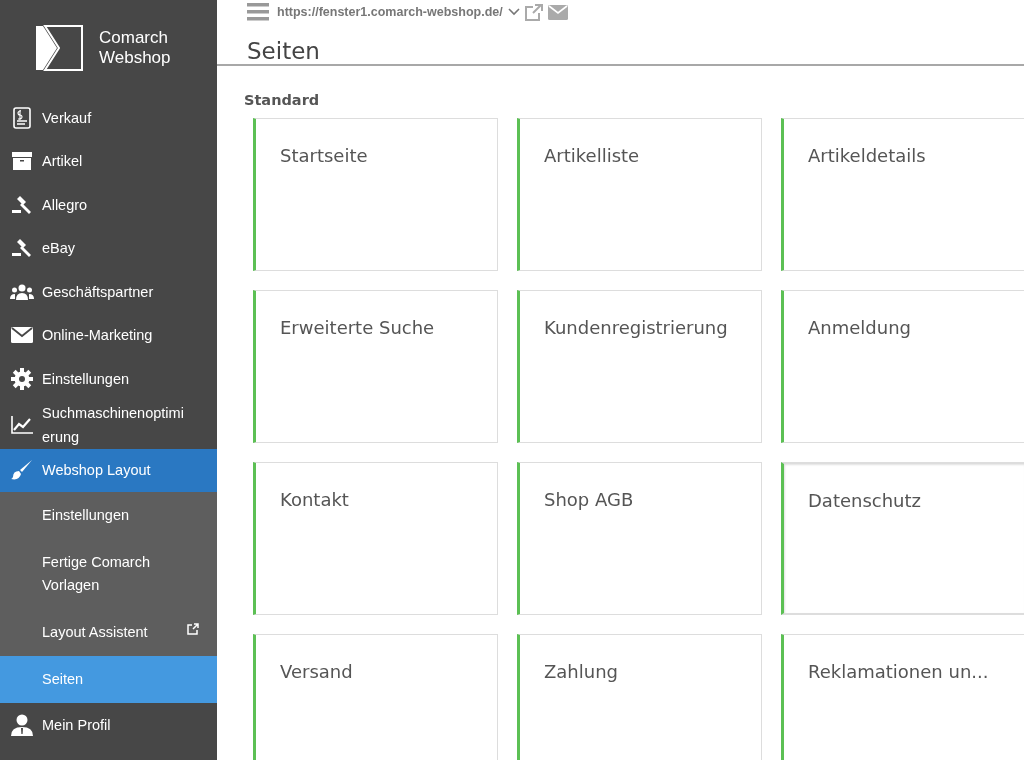 The height and width of the screenshot is (760, 1024). What do you see at coordinates (282, 100) in the screenshot?
I see `section-title: Standard` at bounding box center [282, 100].